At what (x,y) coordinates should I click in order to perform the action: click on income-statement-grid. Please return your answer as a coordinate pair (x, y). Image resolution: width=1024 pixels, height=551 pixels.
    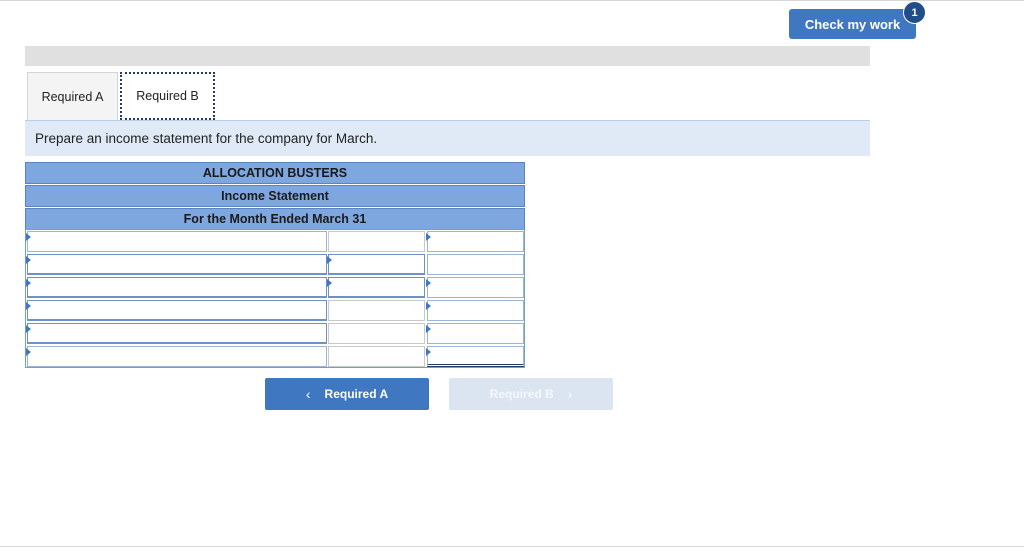
    Looking at the image, I should click on (275, 298).